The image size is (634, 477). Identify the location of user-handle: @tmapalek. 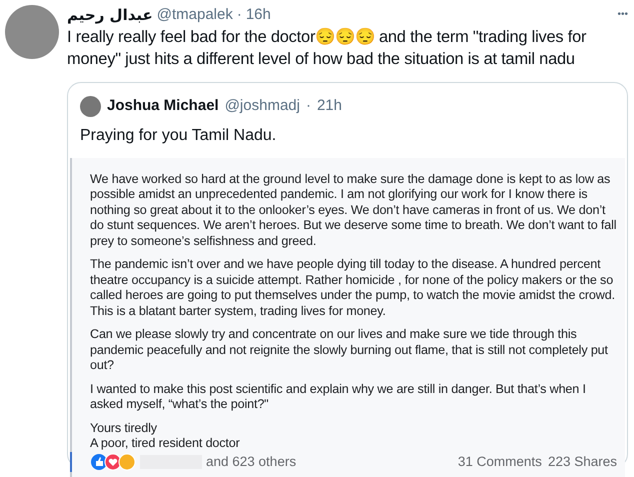
(194, 15).